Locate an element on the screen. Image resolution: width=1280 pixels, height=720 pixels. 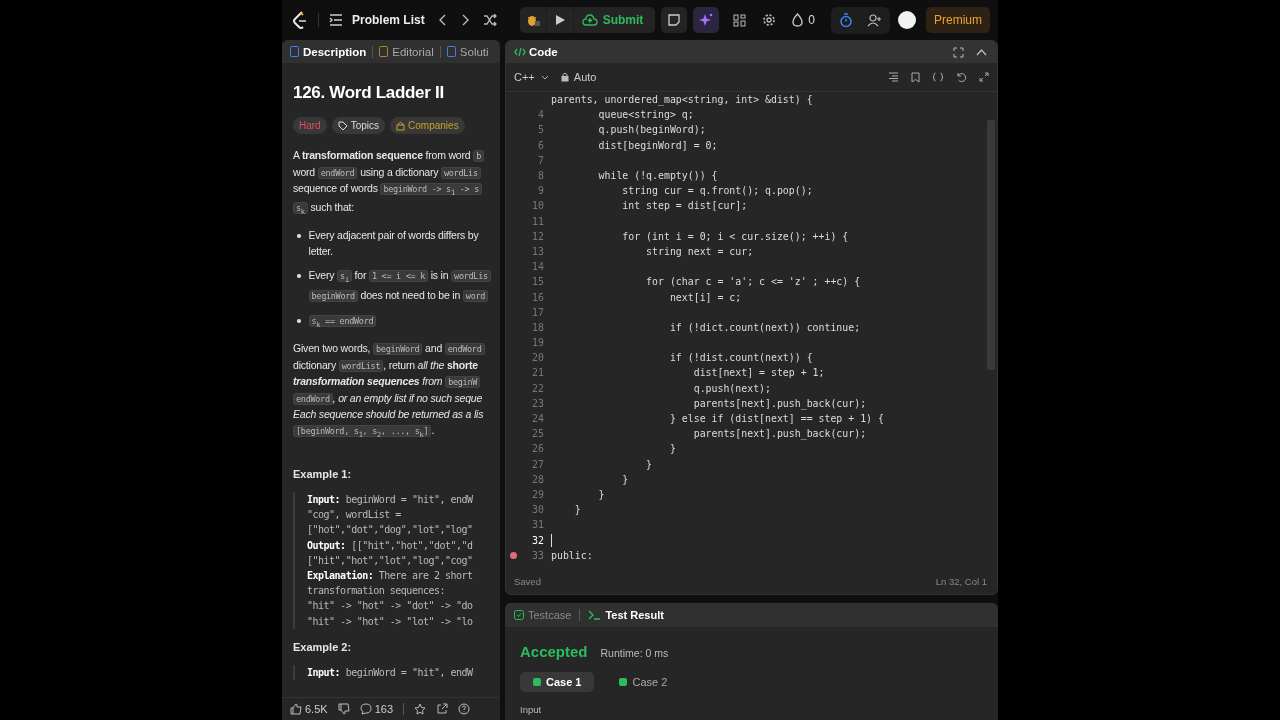
line-number: 7 is located at coordinates (541, 160).